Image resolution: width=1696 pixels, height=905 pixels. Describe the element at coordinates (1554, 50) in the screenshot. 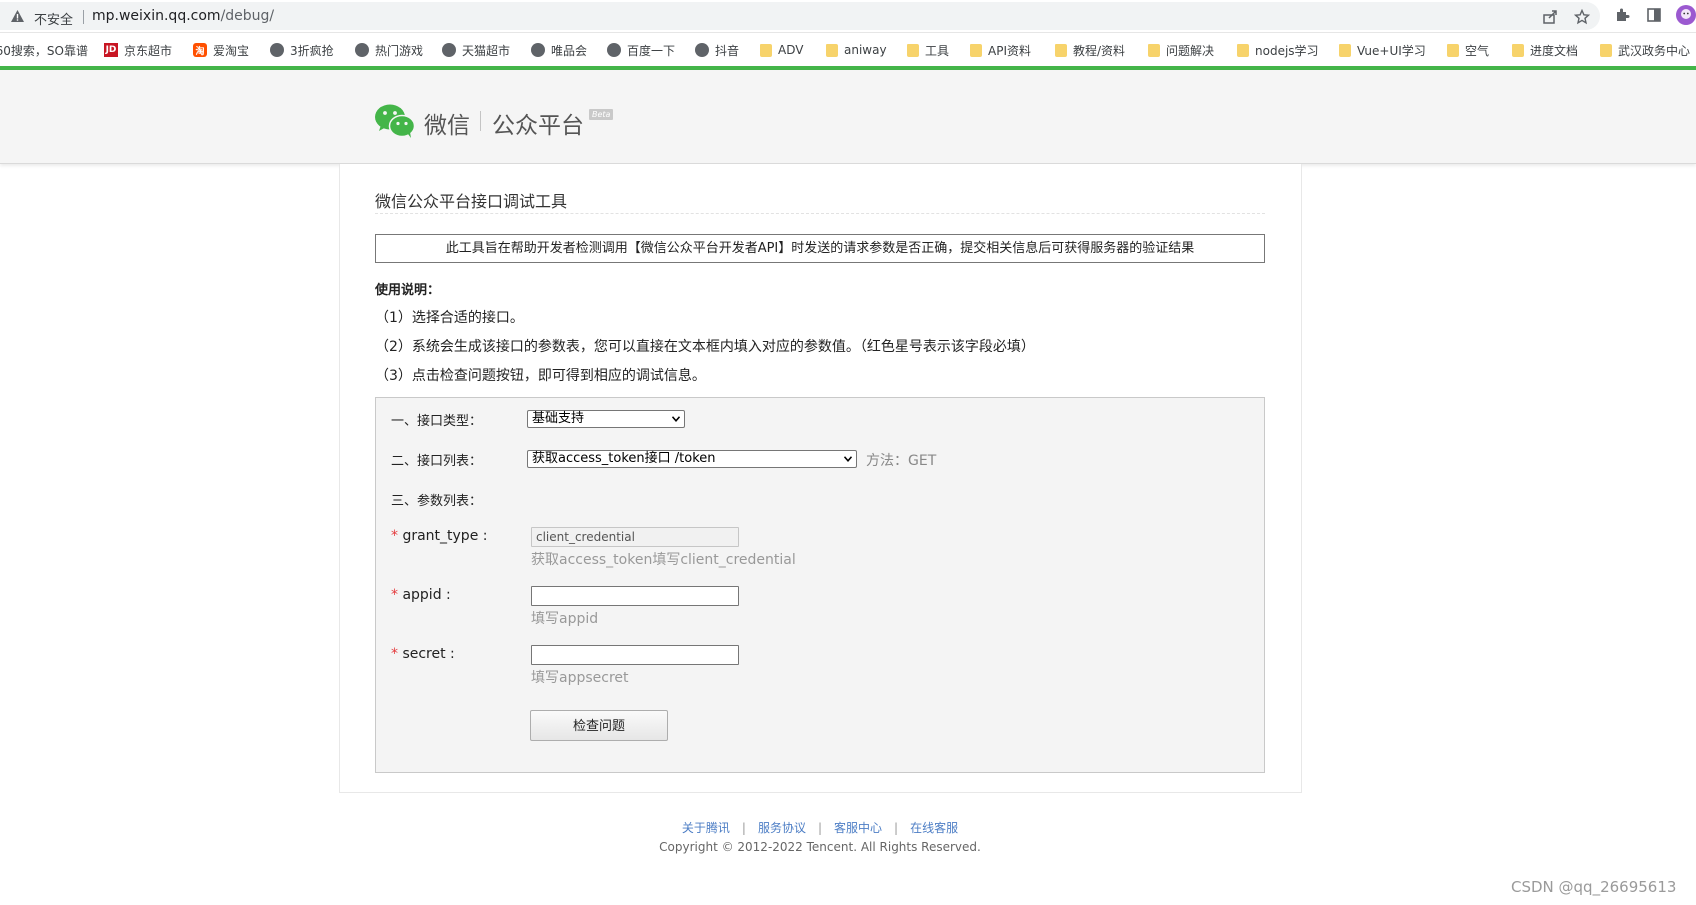

I see `bookmark-label: 进度文档` at that location.